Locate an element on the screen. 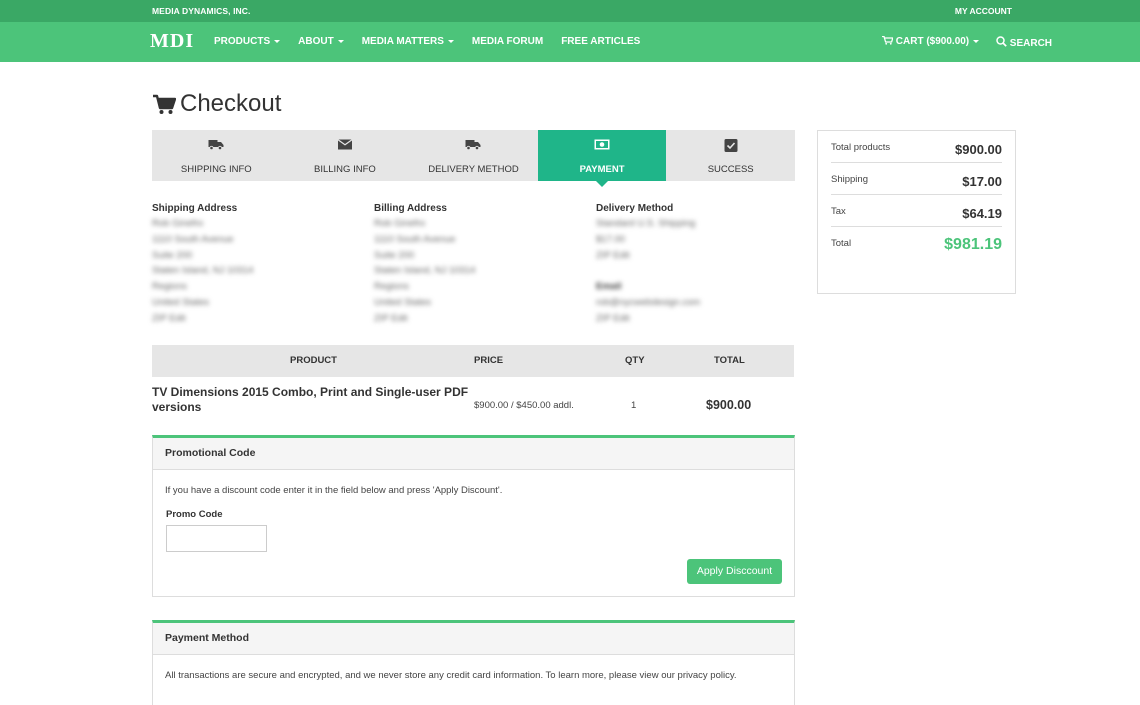  col-price: PRICE is located at coordinates (489, 360).